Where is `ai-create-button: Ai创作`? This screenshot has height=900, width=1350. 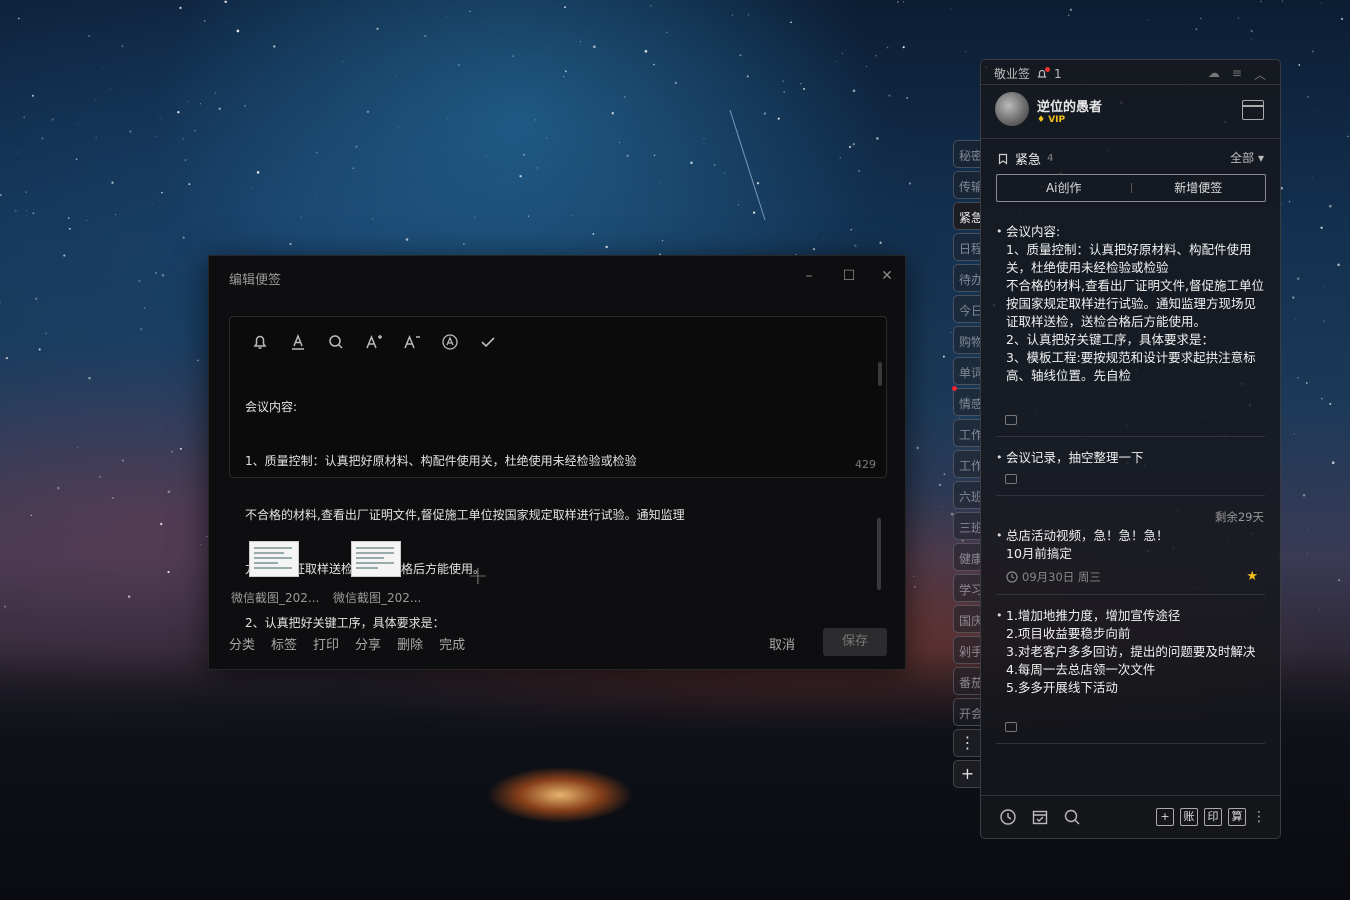 ai-create-button: Ai创作 is located at coordinates (1064, 188).